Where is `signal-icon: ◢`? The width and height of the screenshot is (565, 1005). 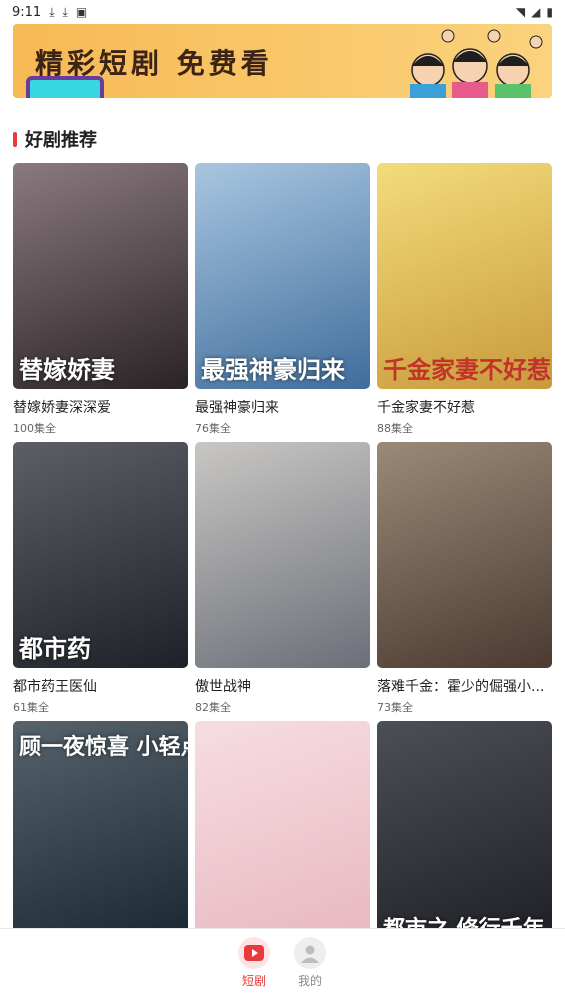
signal-icon: ◢ is located at coordinates (536, 12).